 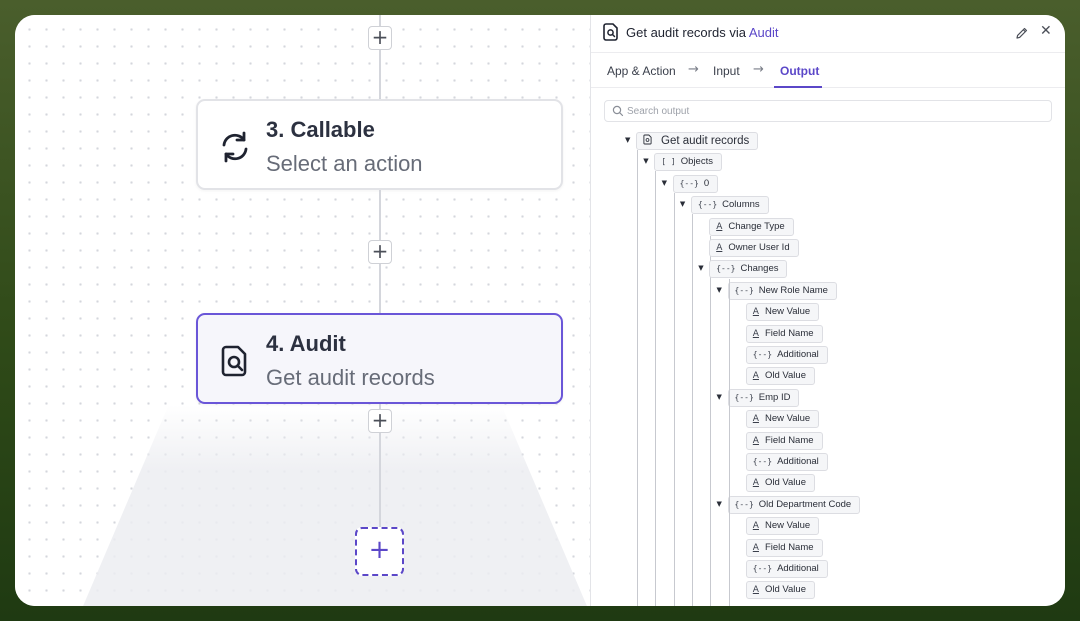 I want to click on node-subtitle: Select an action, so click(x=344, y=163).